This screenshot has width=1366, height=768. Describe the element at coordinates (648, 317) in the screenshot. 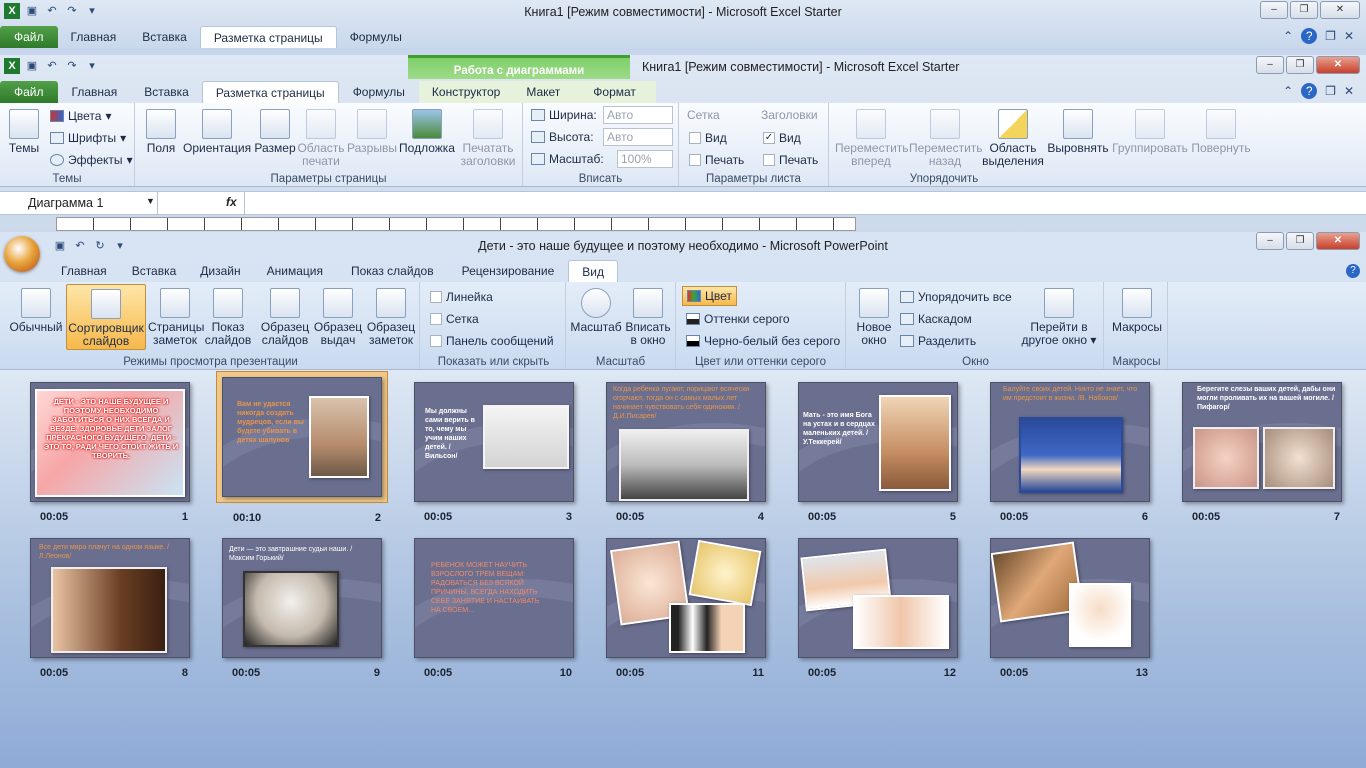

I see `fit-to-window-button: Вписать в окно` at that location.